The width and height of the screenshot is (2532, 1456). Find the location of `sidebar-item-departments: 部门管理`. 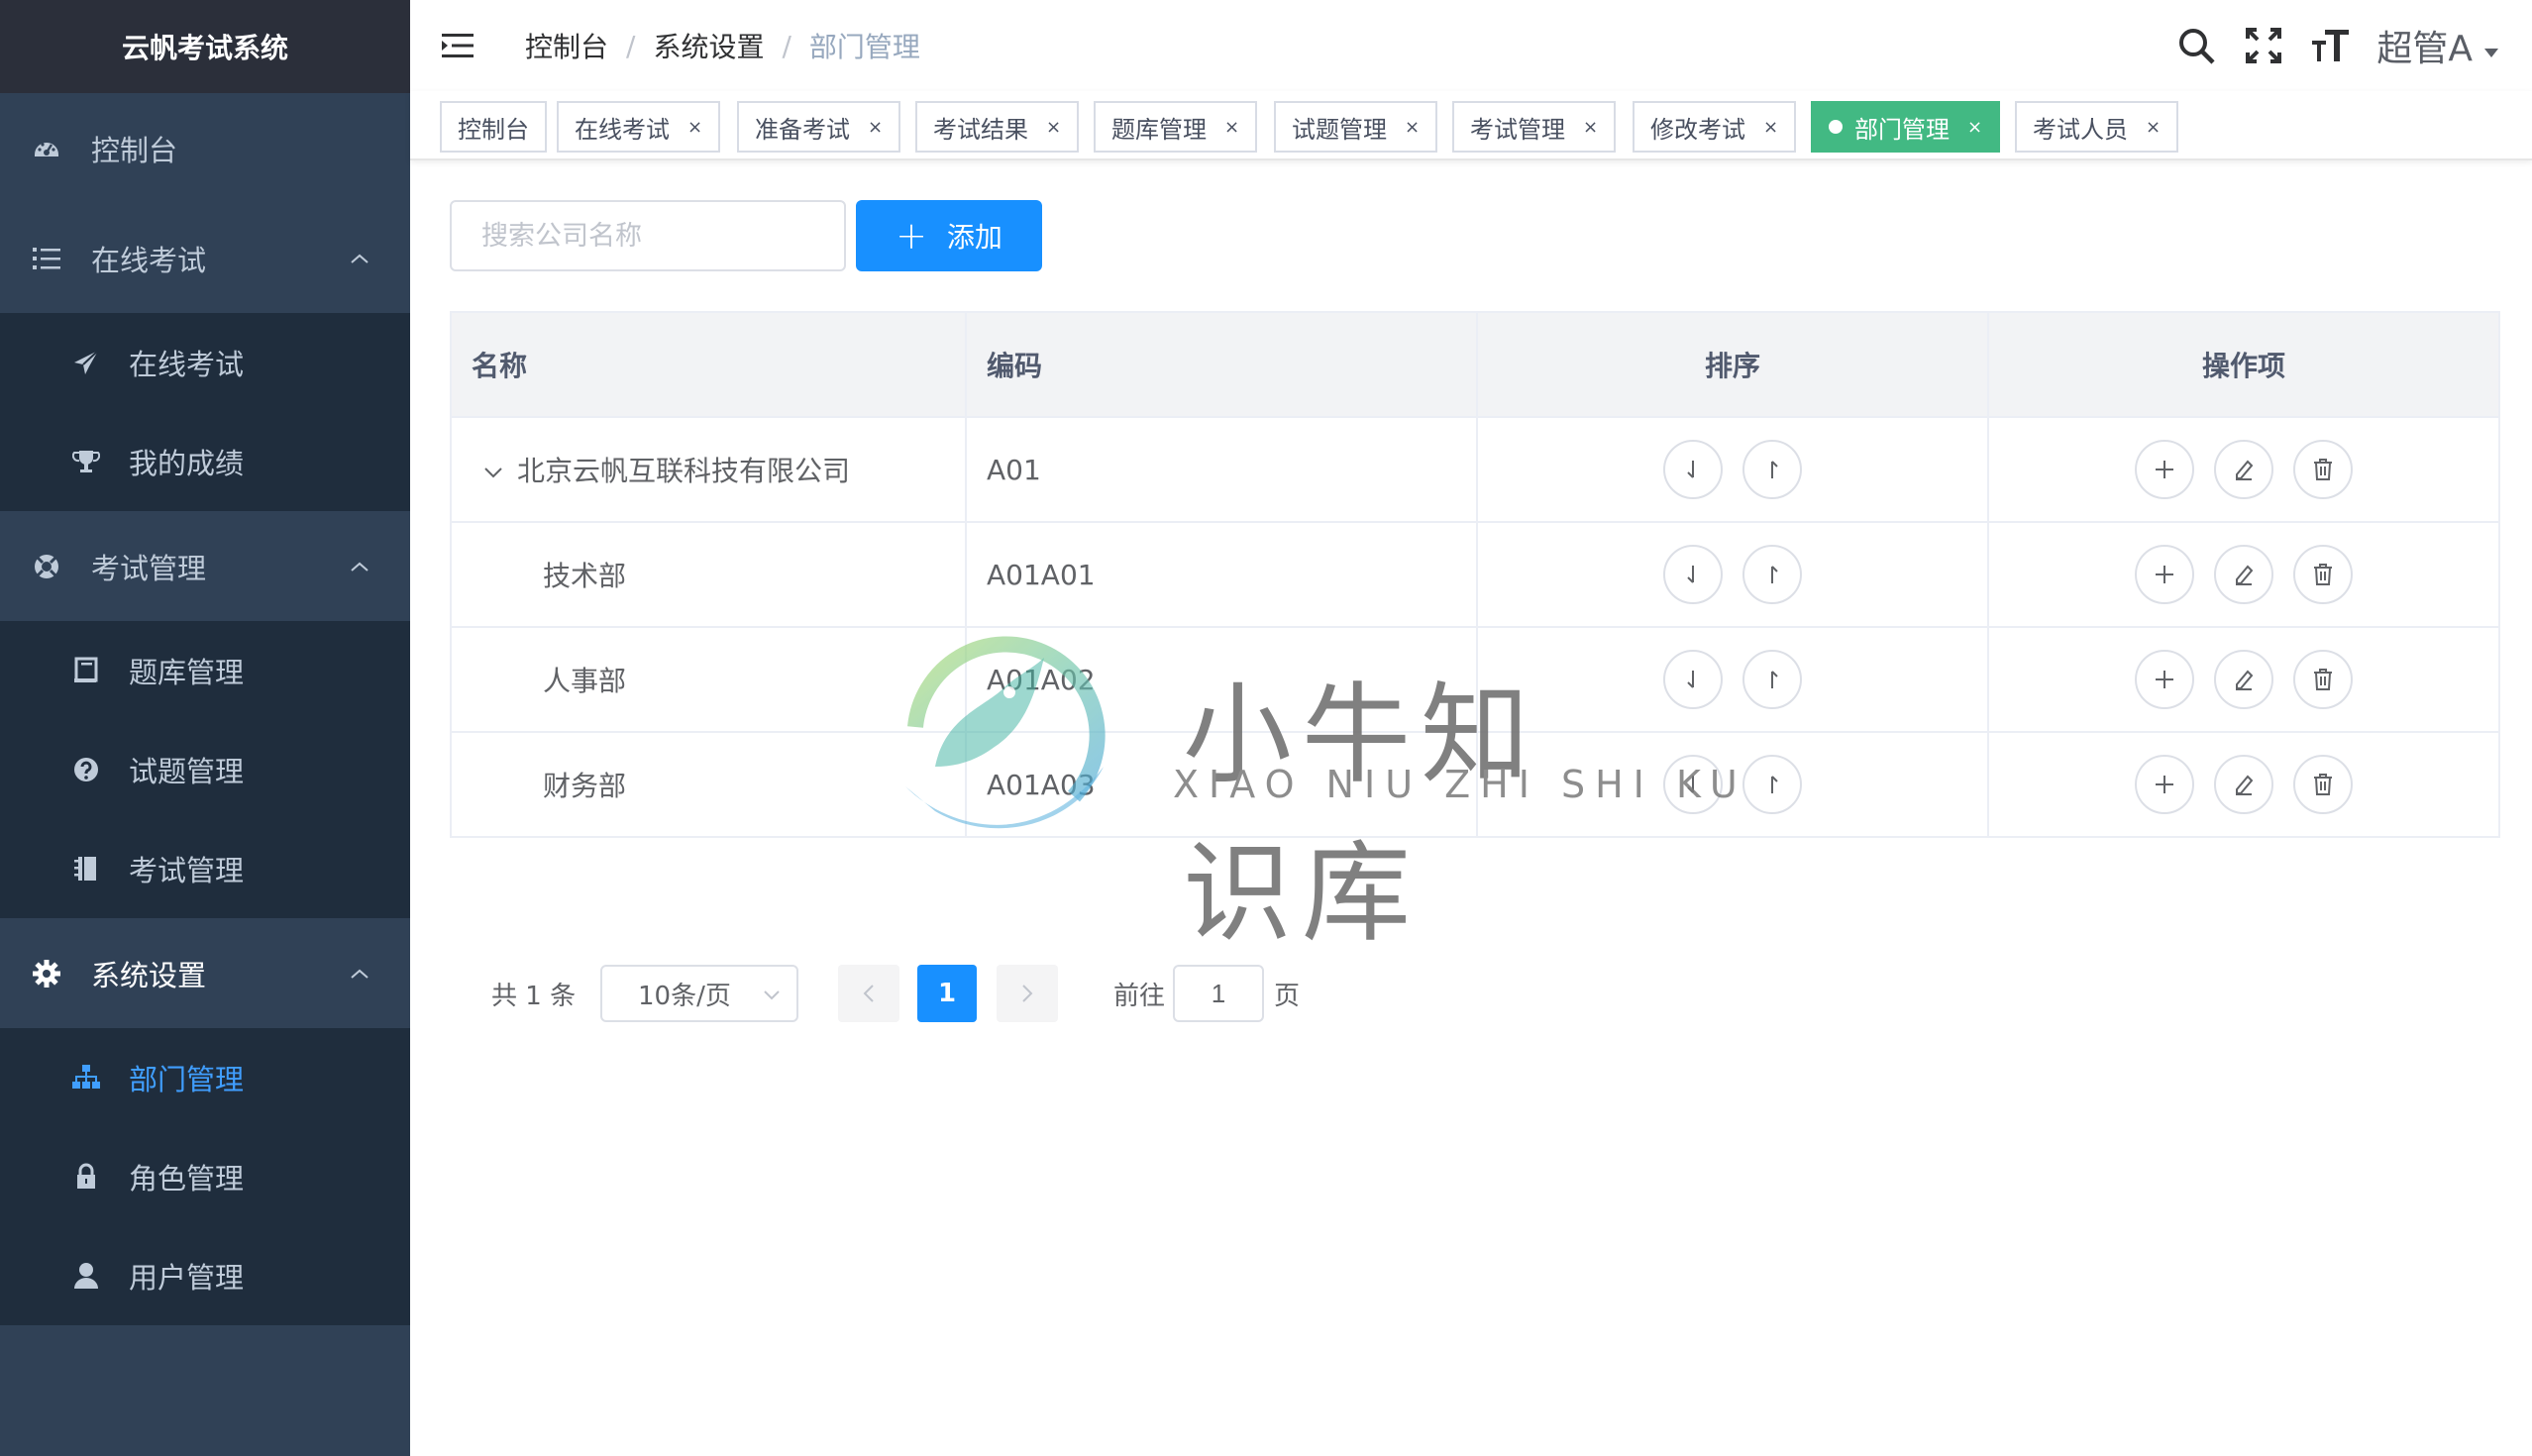

sidebar-item-departments: 部门管理 is located at coordinates (205, 1077).